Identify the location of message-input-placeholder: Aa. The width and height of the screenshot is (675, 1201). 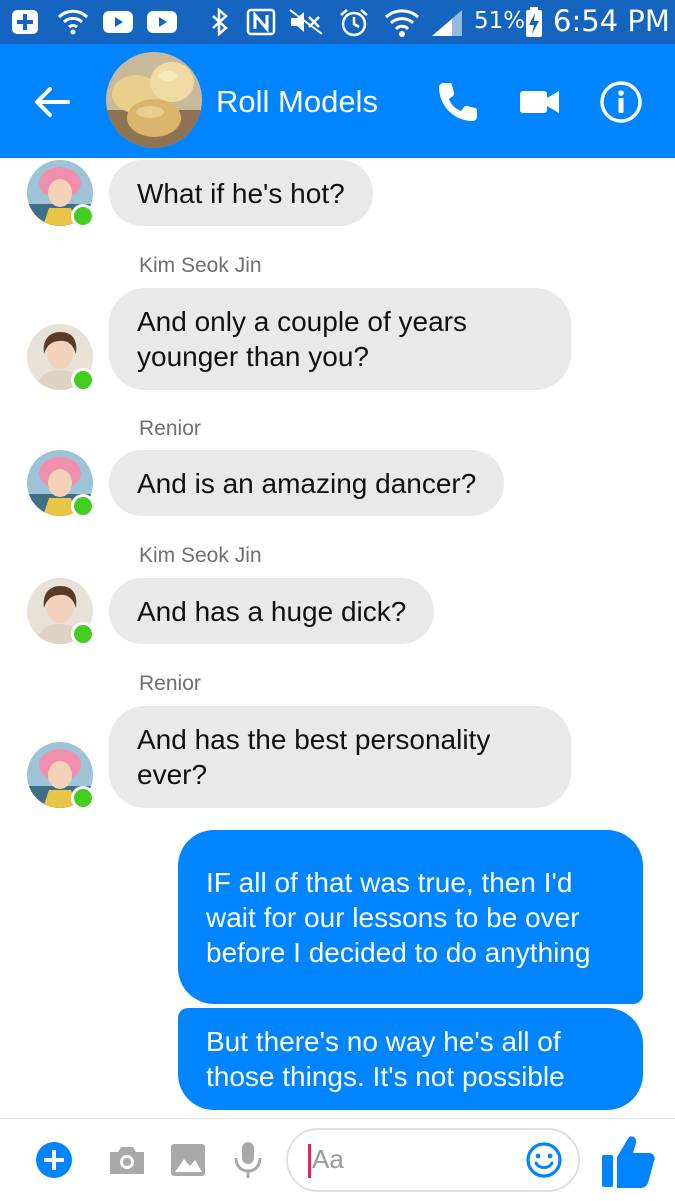
(328, 1159).